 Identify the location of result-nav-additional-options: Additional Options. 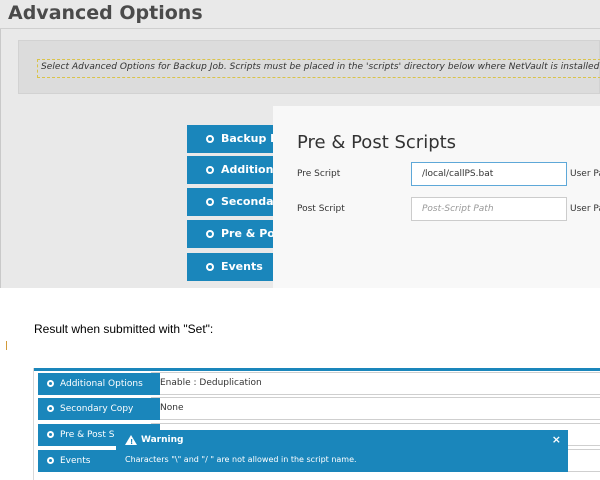
(99, 384).